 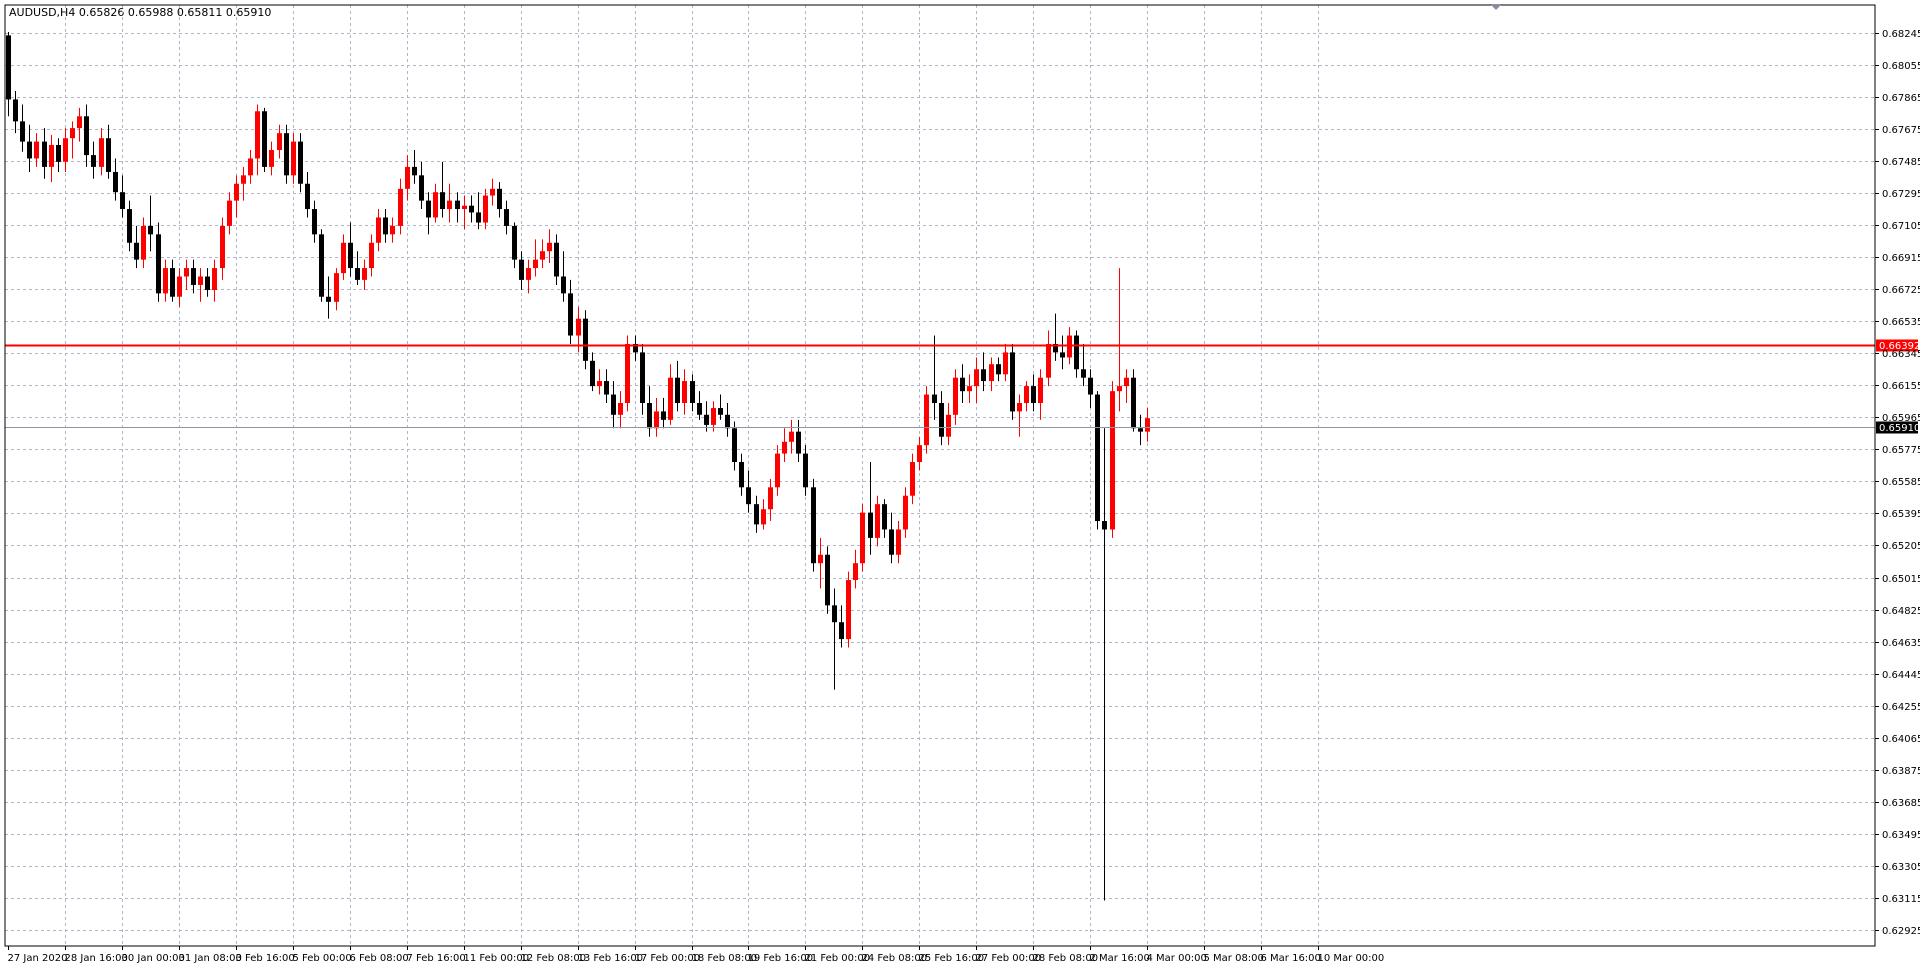 What do you see at coordinates (1901, 194) in the screenshot?
I see `price-tick-label: 0.67295` at bounding box center [1901, 194].